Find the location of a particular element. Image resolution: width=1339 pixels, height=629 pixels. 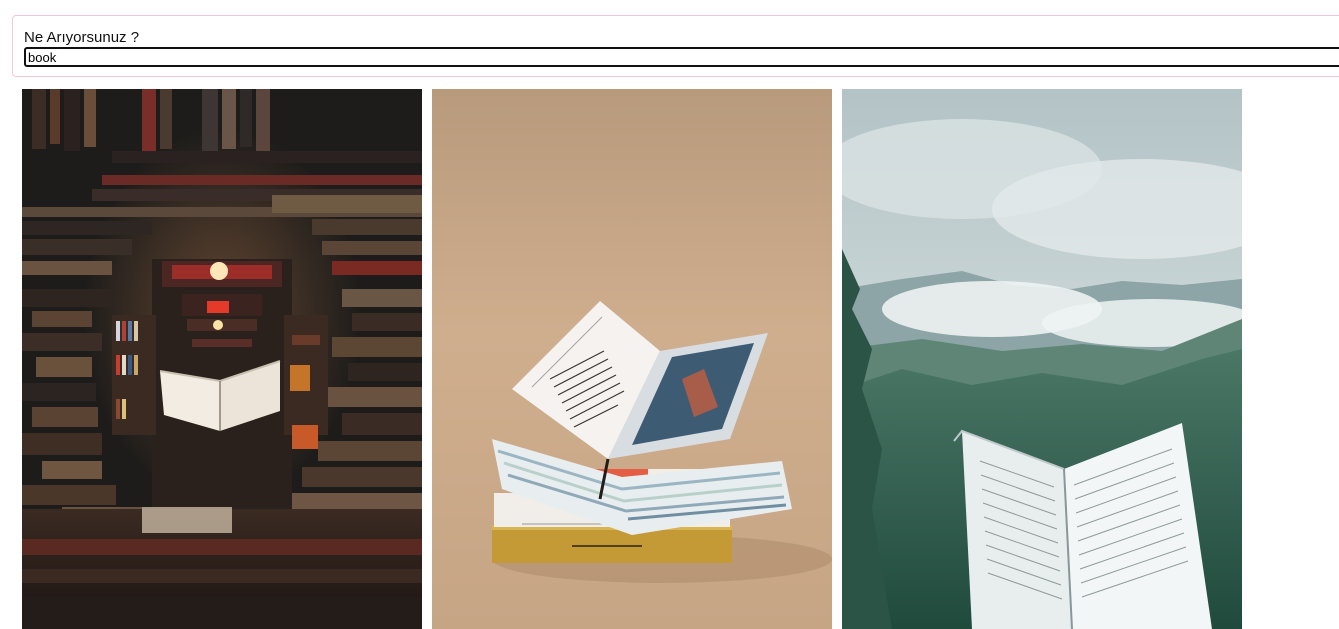

search-label: Ne Arıyorsunuz ? is located at coordinates (82, 37).